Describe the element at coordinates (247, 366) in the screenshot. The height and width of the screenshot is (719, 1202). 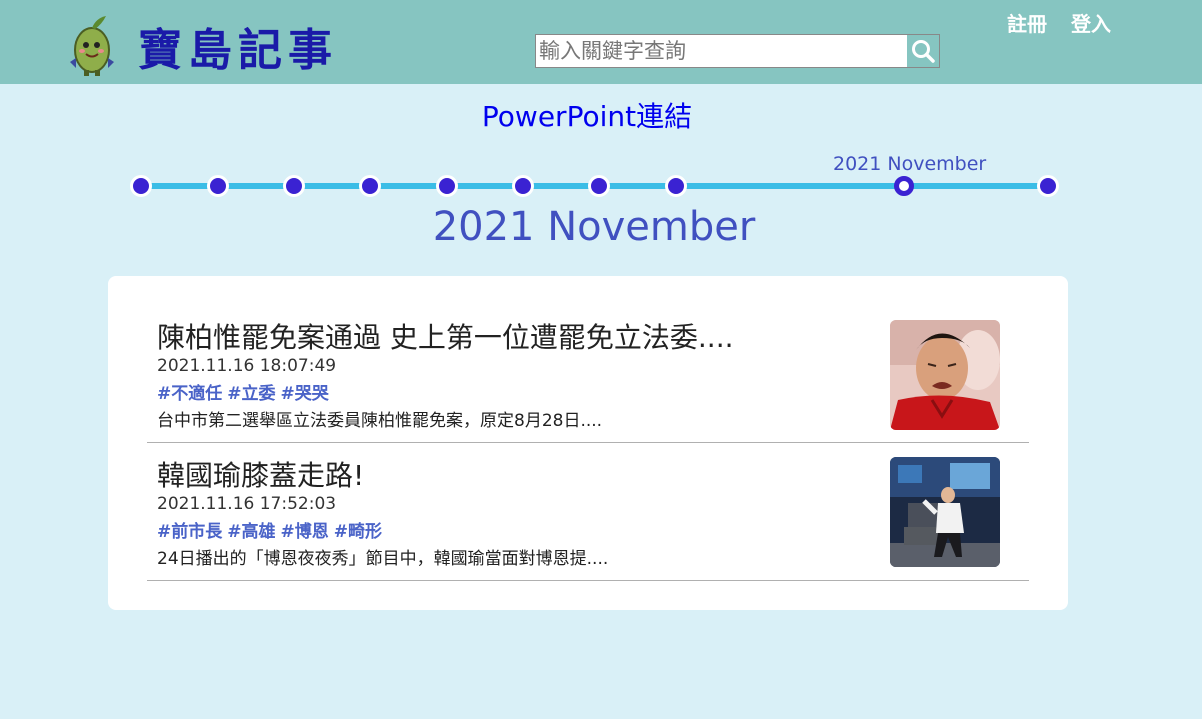
I see `article-datetime: 2021.11.16 18:07:49` at that location.